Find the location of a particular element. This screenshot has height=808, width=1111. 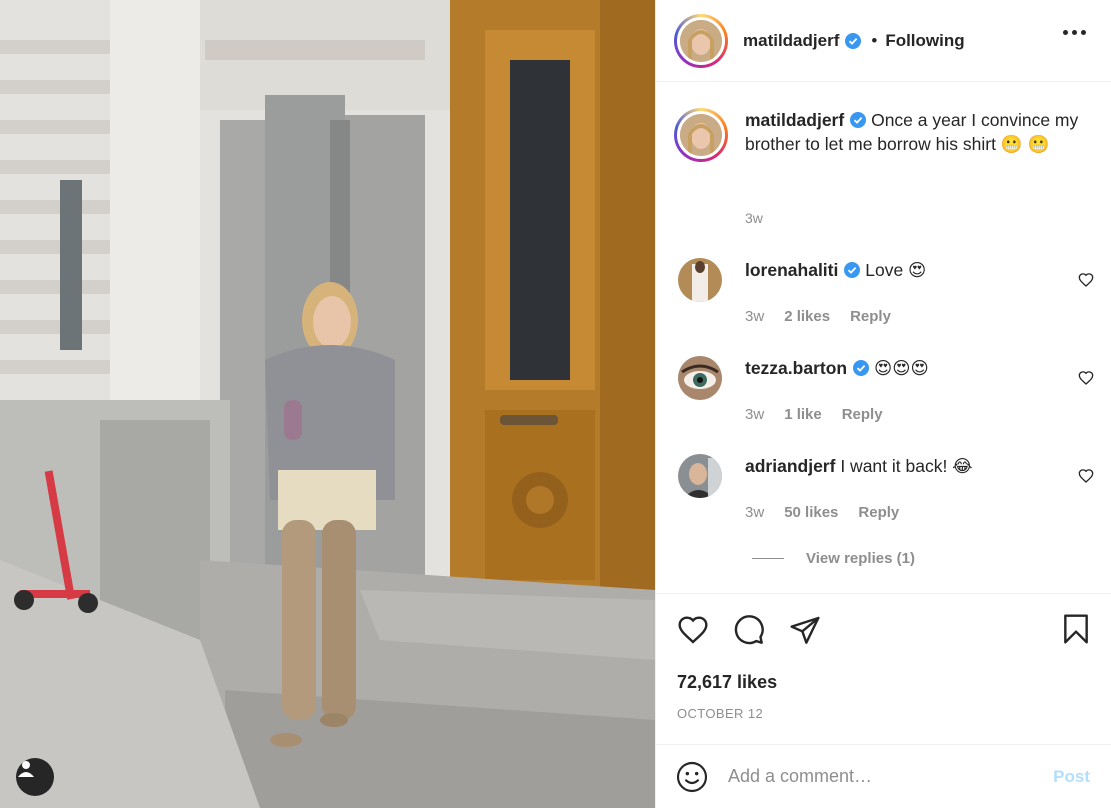

likes-count: 72,617 likes is located at coordinates (727, 682).